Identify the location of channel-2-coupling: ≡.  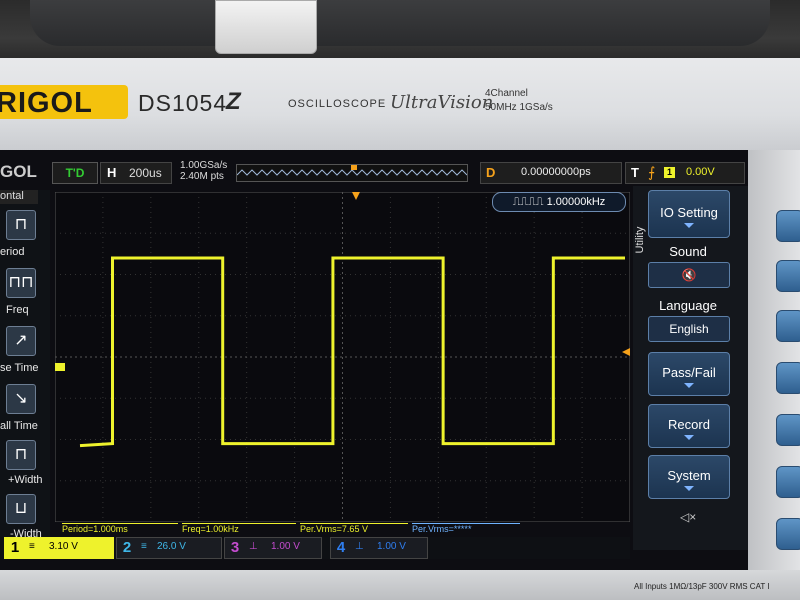
(144, 546).